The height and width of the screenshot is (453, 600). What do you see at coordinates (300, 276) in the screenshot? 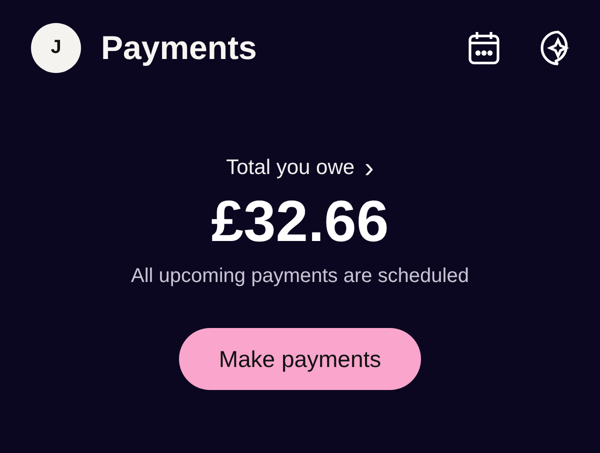
I see `schedule-note: All upcoming payments are scheduled` at bounding box center [300, 276].